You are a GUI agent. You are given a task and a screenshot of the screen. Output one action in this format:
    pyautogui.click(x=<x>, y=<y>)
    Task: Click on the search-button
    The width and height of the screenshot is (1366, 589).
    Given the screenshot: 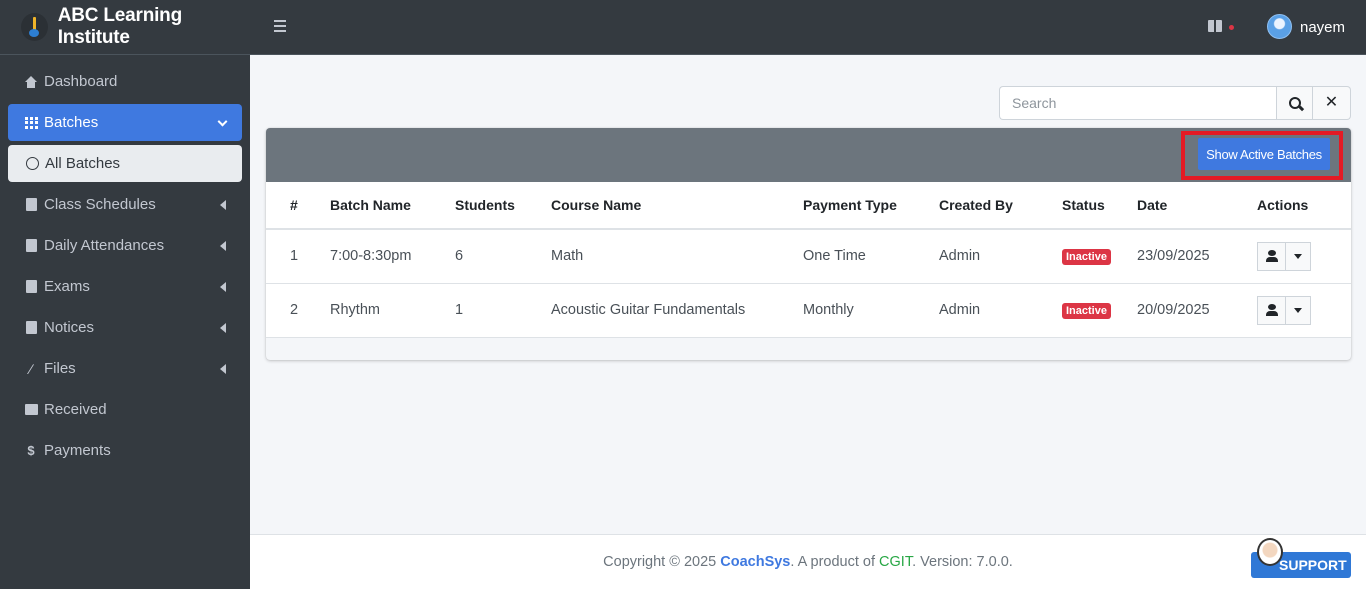 What is the action you would take?
    pyautogui.click(x=1294, y=103)
    